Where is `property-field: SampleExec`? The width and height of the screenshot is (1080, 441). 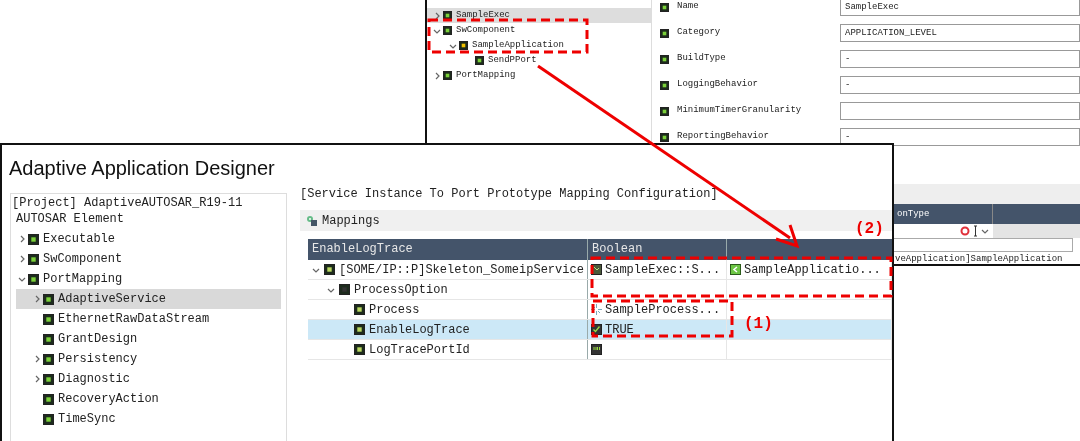 property-field: SampleExec is located at coordinates (960, 8).